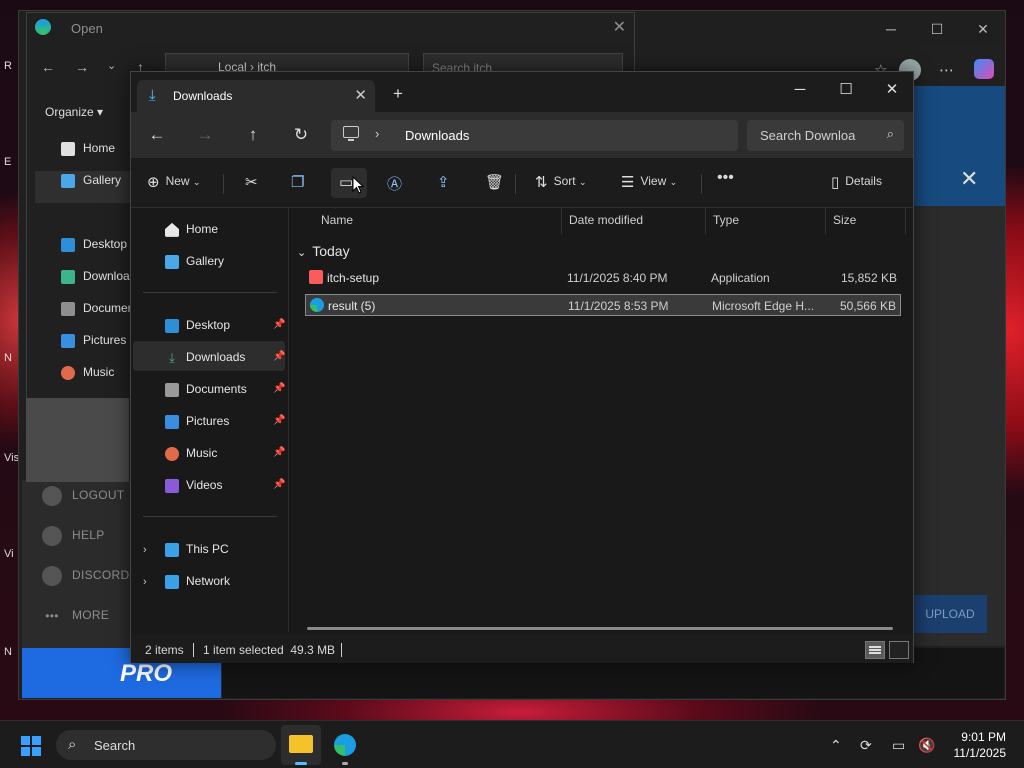 This screenshot has height=768, width=1024. What do you see at coordinates (726, 220) in the screenshot?
I see `column-header-type: Type` at bounding box center [726, 220].